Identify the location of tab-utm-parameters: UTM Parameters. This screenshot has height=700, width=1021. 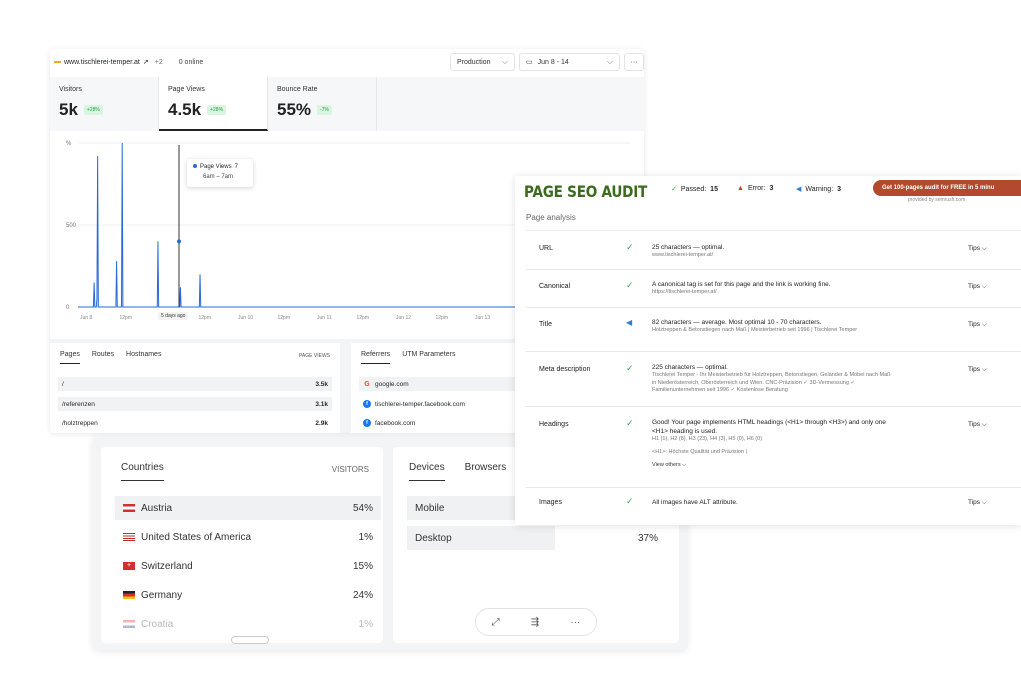
(428, 357).